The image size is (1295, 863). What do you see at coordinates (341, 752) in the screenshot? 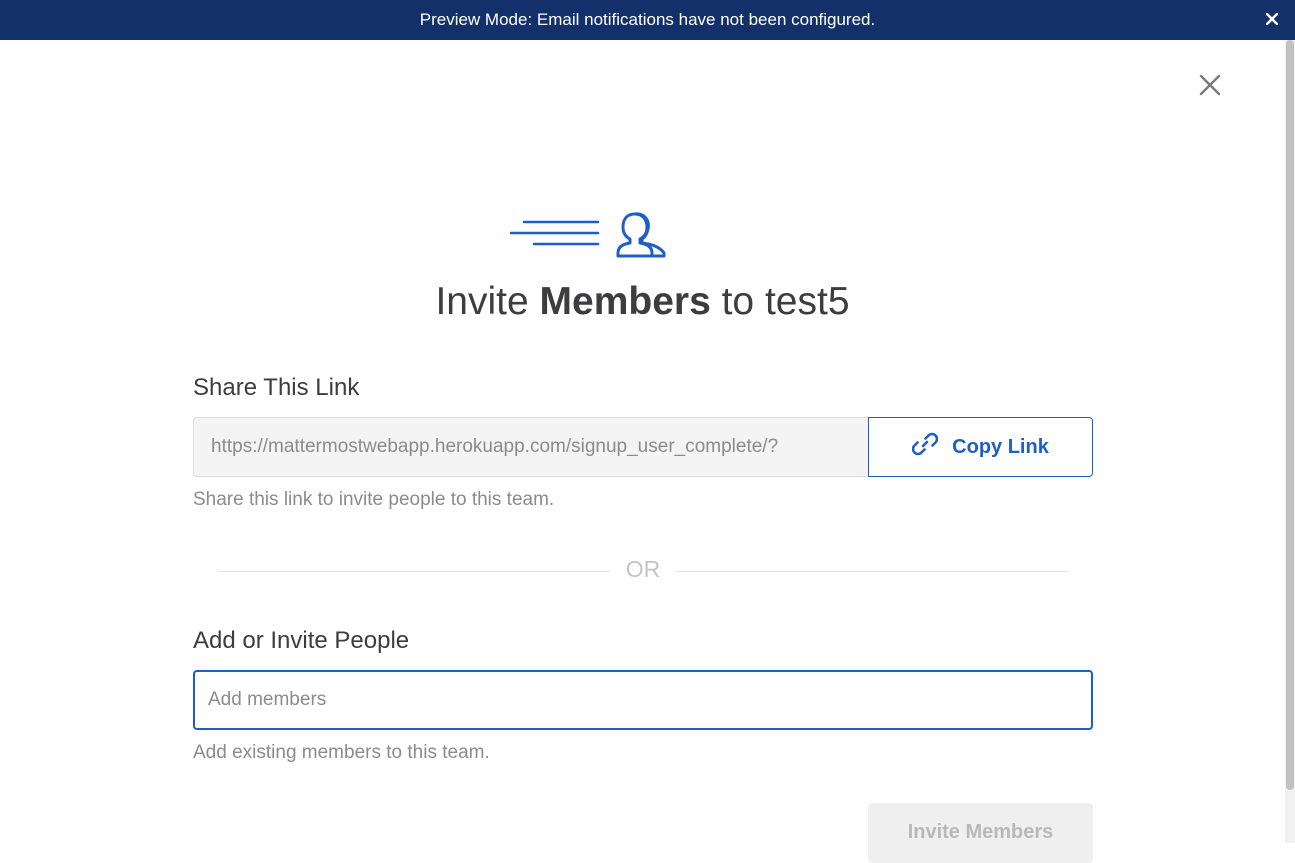
I see `add-members-helper: Add existing members to this team.` at bounding box center [341, 752].